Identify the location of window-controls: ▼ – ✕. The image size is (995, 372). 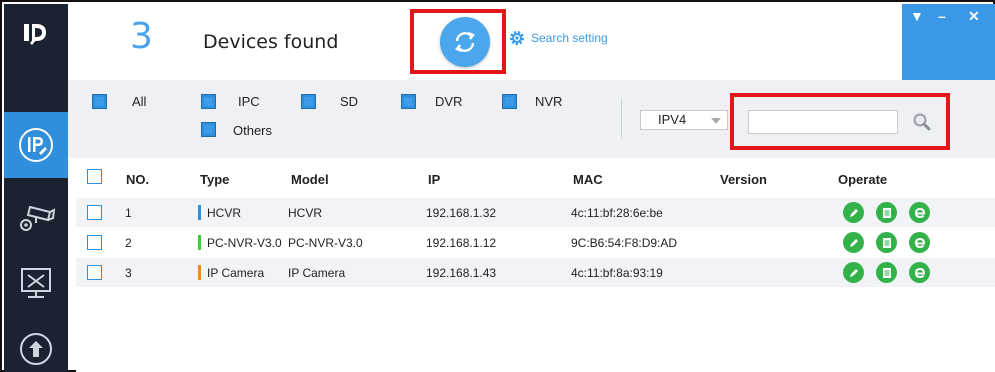
(948, 42).